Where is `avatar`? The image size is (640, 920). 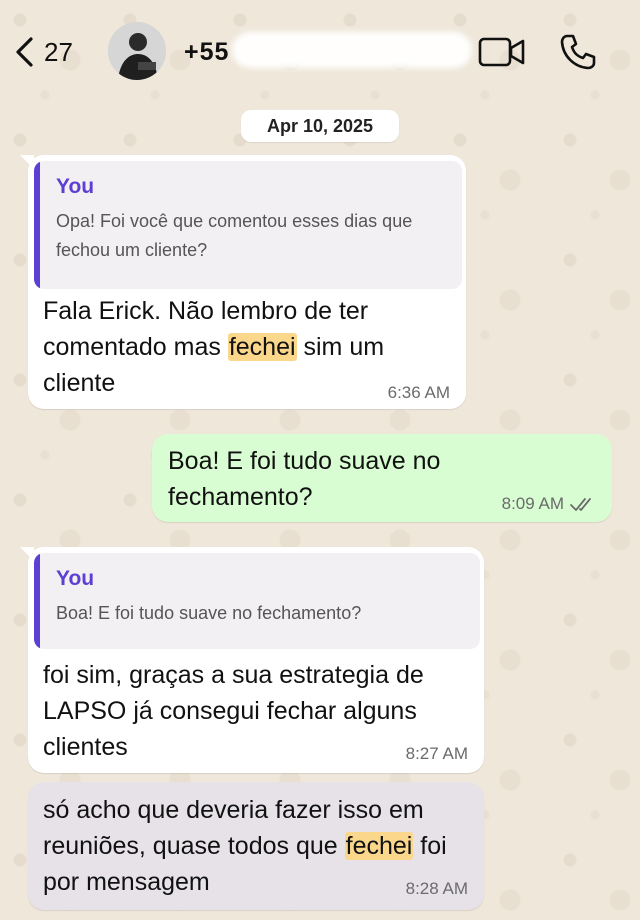
avatar is located at coordinates (137, 51).